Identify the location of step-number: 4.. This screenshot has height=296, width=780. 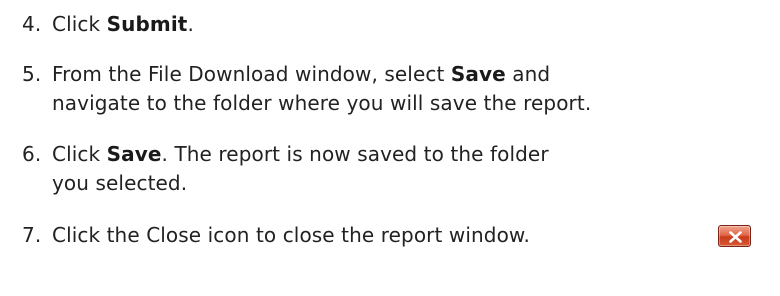
(32, 24).